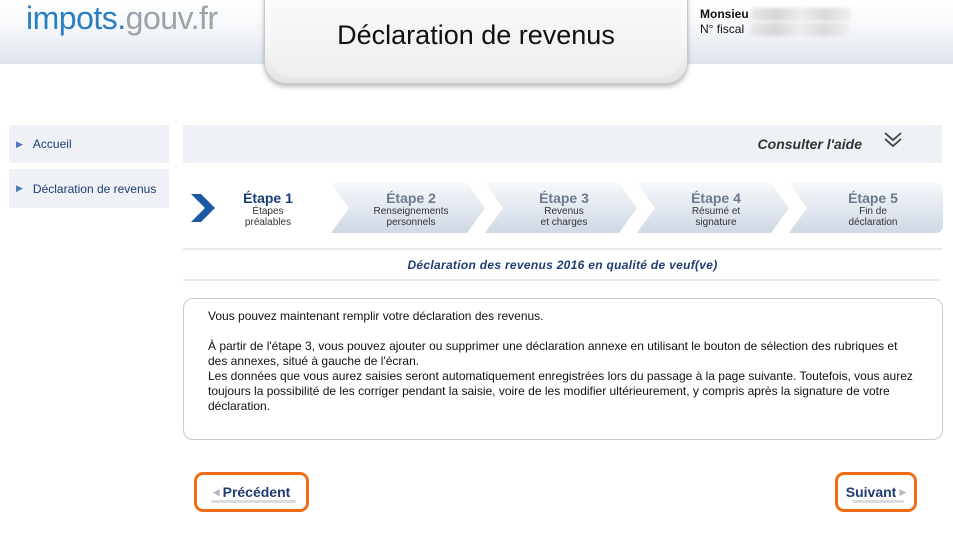  I want to click on step-title: Étape 4, so click(716, 198).